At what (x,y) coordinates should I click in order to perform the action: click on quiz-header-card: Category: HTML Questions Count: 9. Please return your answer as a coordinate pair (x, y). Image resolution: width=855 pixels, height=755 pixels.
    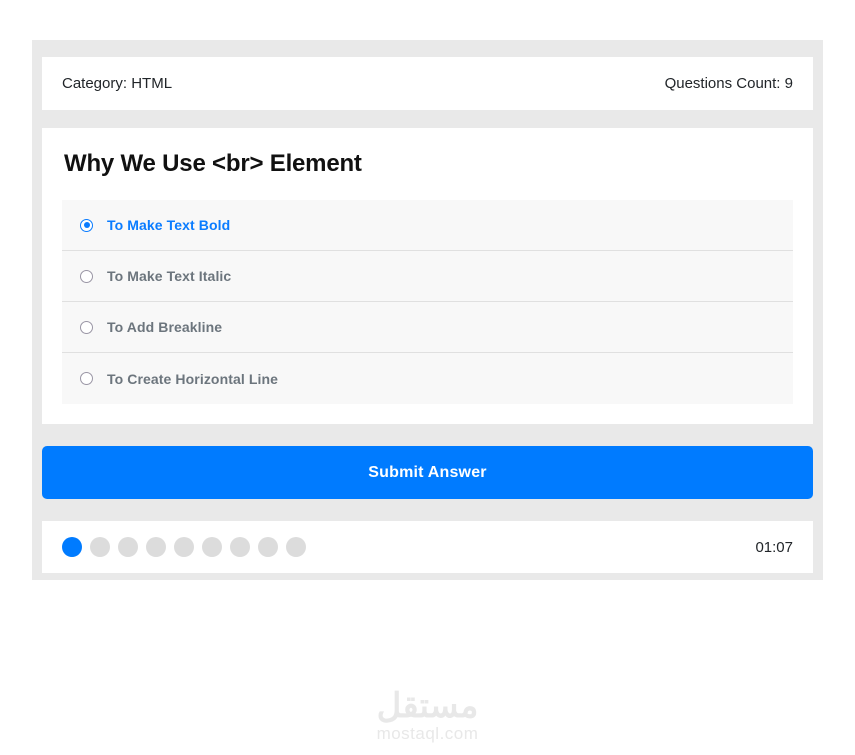
    Looking at the image, I should click on (427, 83).